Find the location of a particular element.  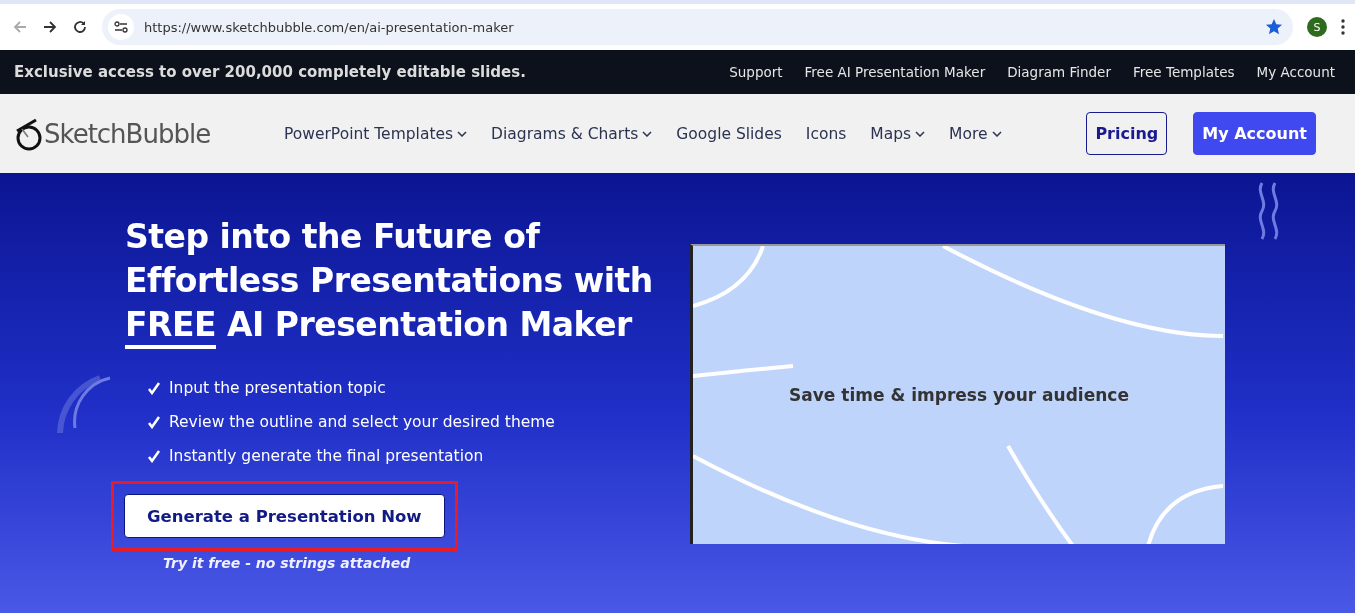

reload-icon is located at coordinates (80, 27).